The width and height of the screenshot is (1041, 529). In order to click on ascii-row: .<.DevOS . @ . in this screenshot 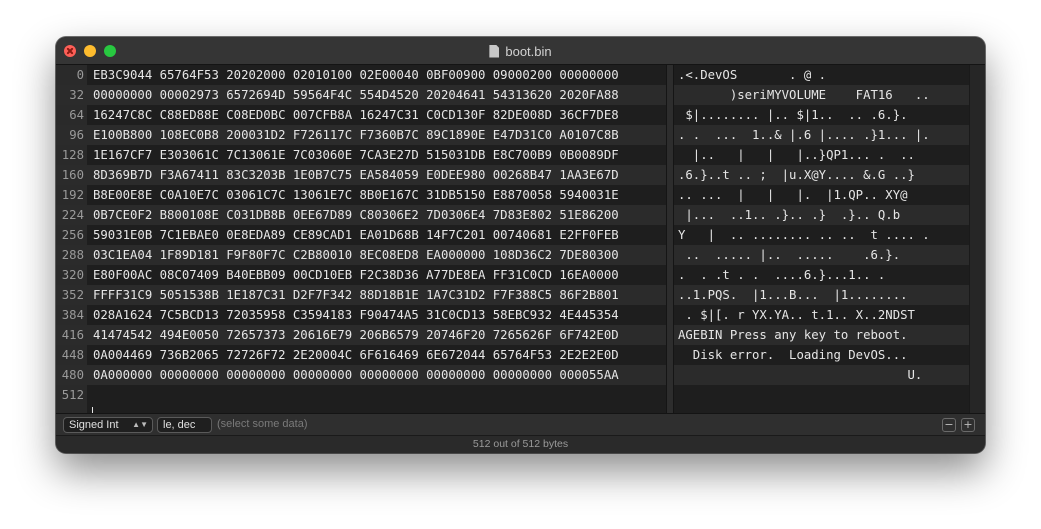, I will do `click(821, 75)`.